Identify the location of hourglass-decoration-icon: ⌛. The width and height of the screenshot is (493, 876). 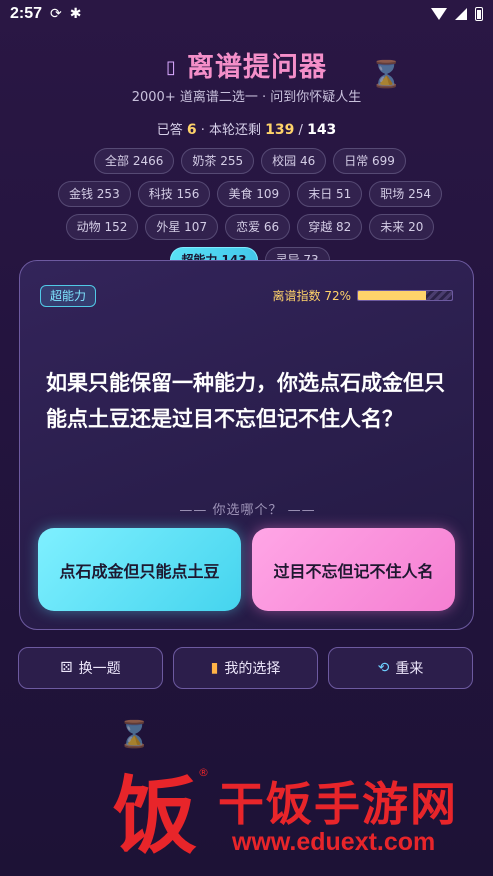
(134, 735).